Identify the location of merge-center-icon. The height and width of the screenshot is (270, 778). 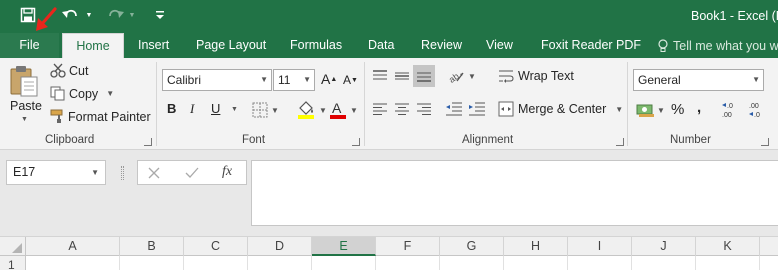
(506, 109).